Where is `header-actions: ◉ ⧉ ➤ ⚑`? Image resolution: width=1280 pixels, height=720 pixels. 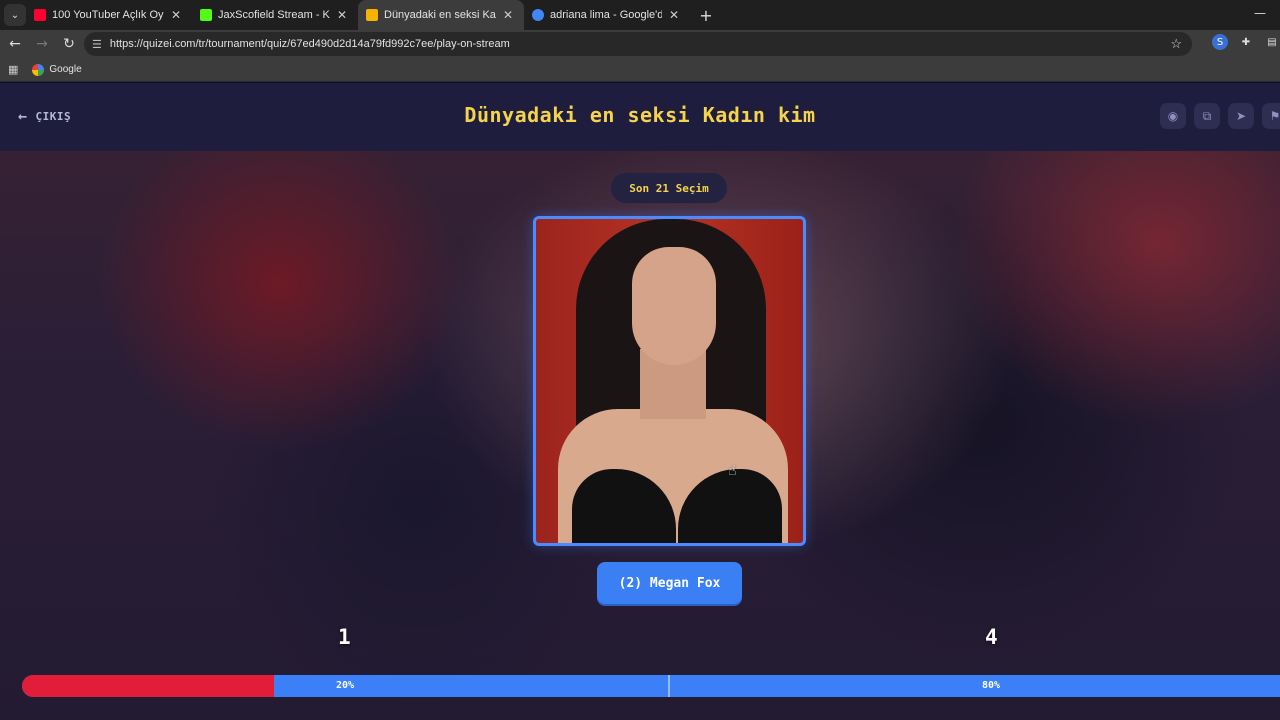 header-actions: ◉ ⧉ ➤ ⚑ is located at coordinates (1220, 116).